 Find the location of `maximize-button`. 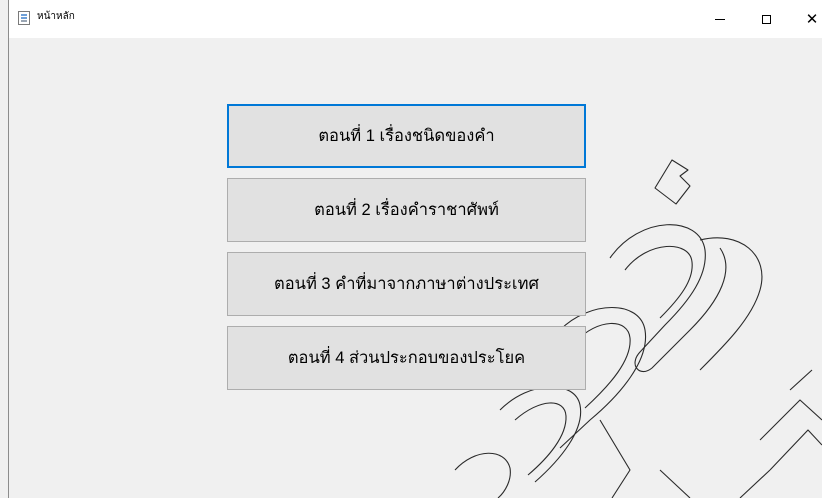

maximize-button is located at coordinates (766, 19).